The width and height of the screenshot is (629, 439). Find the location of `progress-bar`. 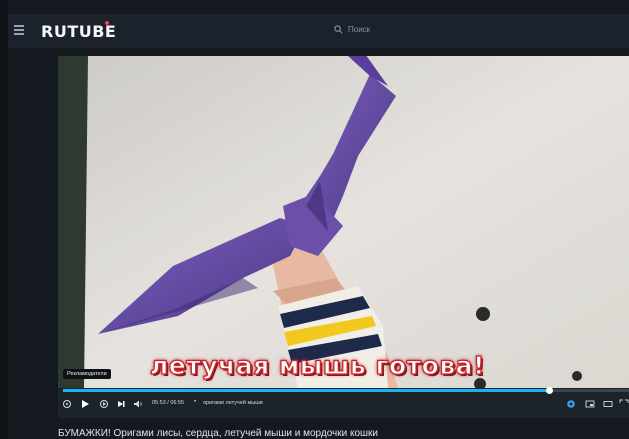

progress-bar is located at coordinates (346, 390).